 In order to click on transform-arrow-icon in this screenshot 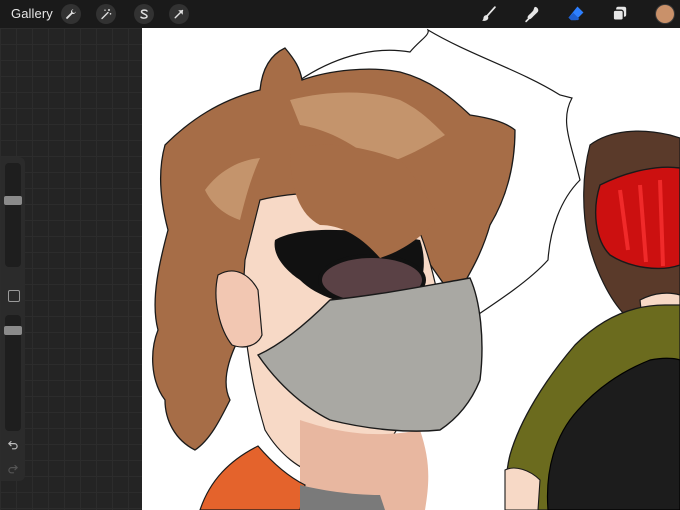, I will do `click(179, 14)`.